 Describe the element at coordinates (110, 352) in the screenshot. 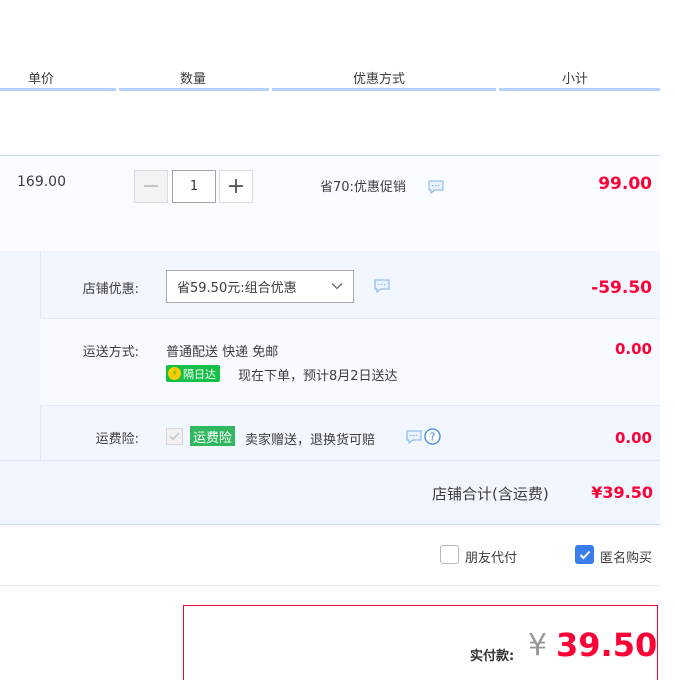

I see `shipping-label: 运送方式:` at that location.